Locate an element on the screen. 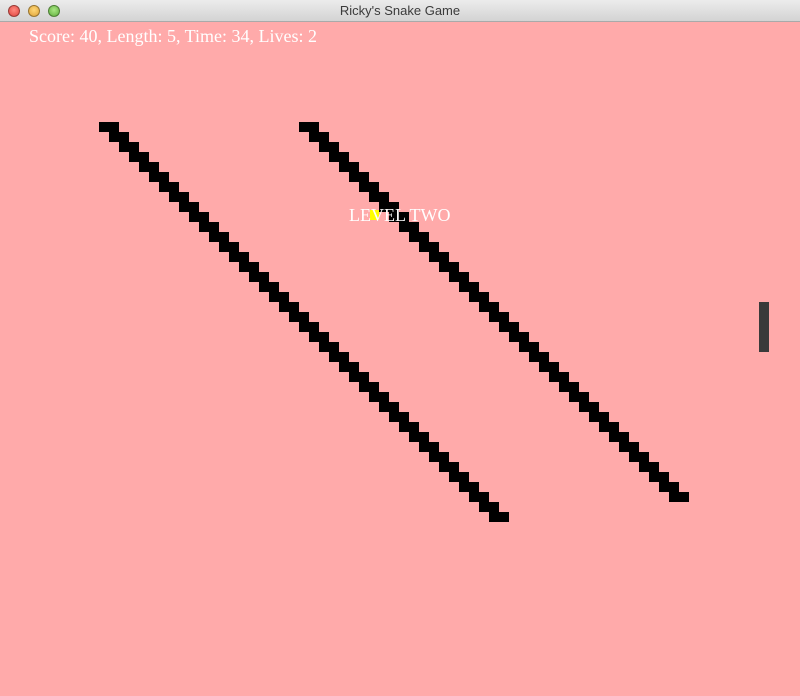 The image size is (800, 696). paddle-block is located at coordinates (764, 327).